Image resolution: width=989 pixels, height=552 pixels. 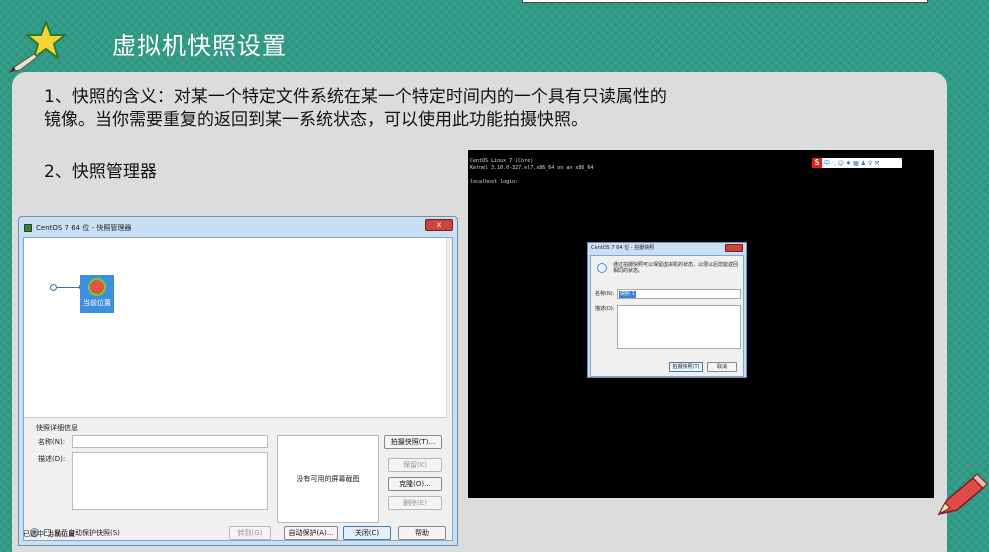 I want to click on dialog-cancel-button: 取消, so click(x=722, y=367).